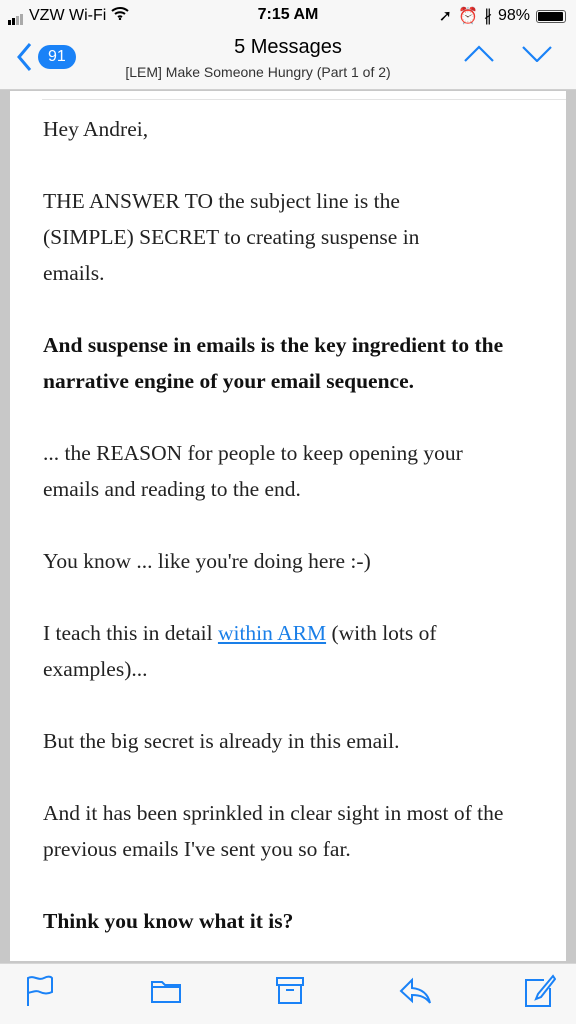 This screenshot has width=576, height=1024. What do you see at coordinates (272, 633) in the screenshot?
I see `within-arm-link: within ARM` at bounding box center [272, 633].